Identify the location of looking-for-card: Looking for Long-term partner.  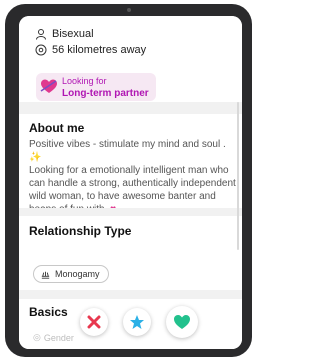
(96, 87).